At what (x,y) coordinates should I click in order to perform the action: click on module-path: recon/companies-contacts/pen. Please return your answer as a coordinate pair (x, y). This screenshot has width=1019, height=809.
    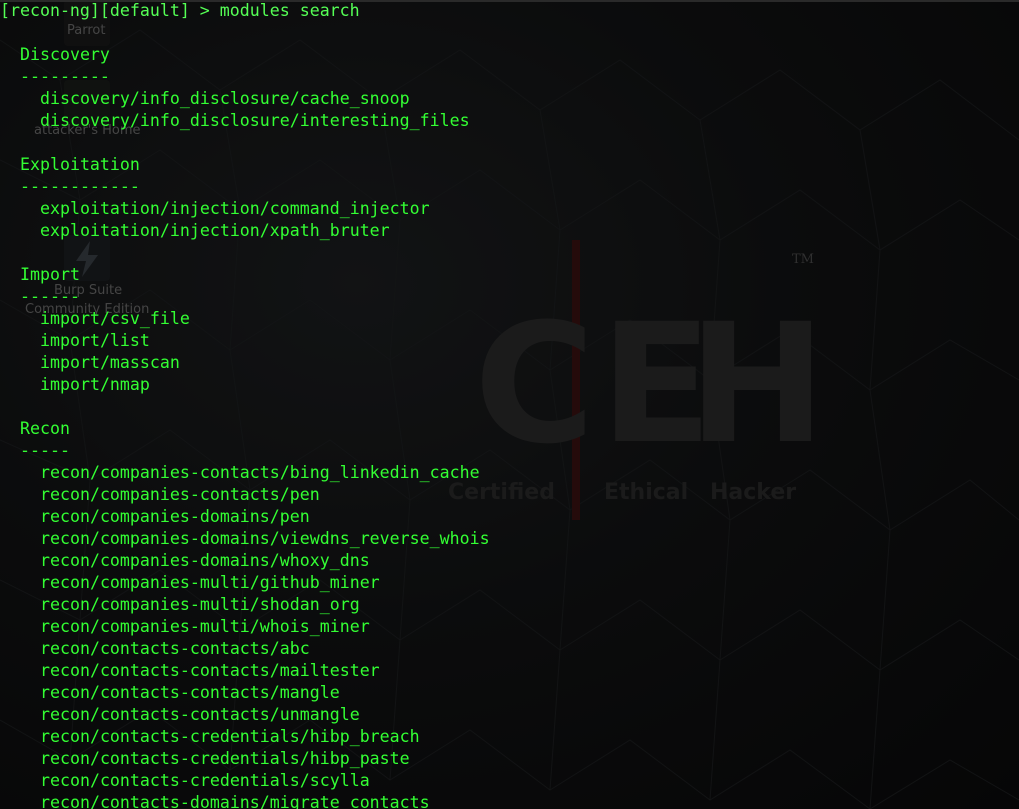
    Looking at the image, I should click on (180, 494).